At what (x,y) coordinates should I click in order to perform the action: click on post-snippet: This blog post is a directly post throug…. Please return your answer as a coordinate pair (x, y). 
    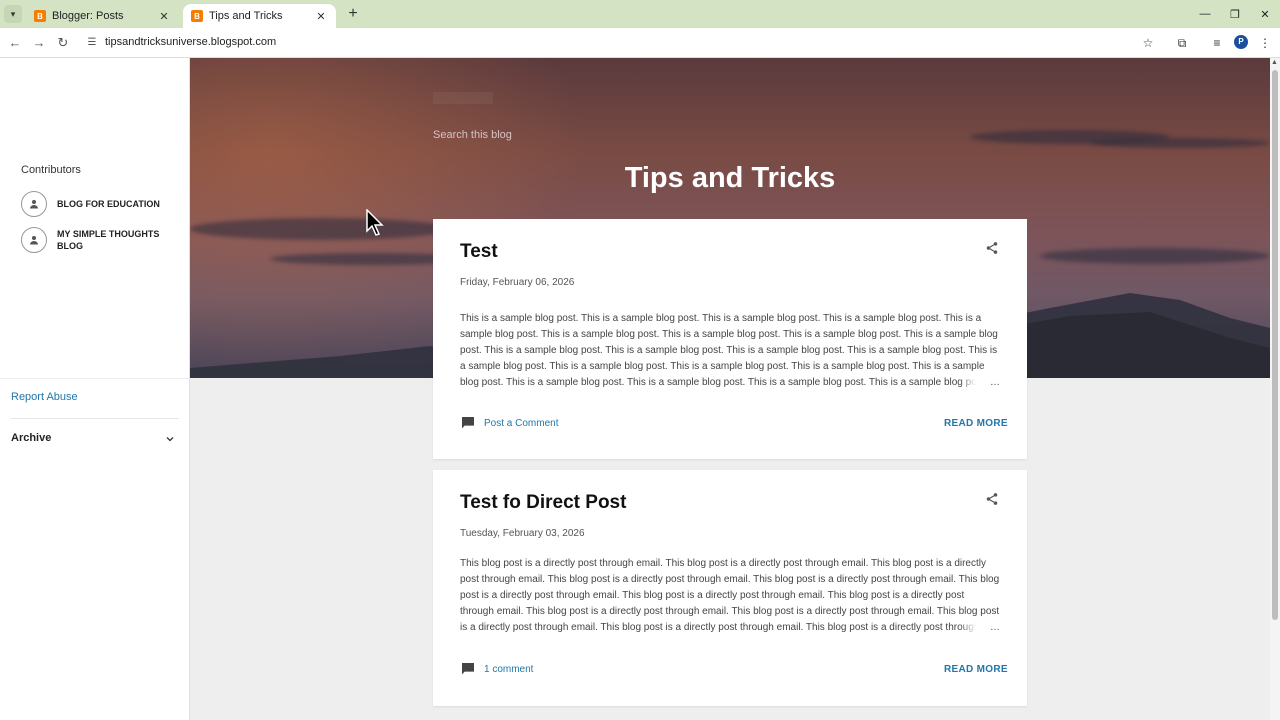
    Looking at the image, I should click on (730, 596).